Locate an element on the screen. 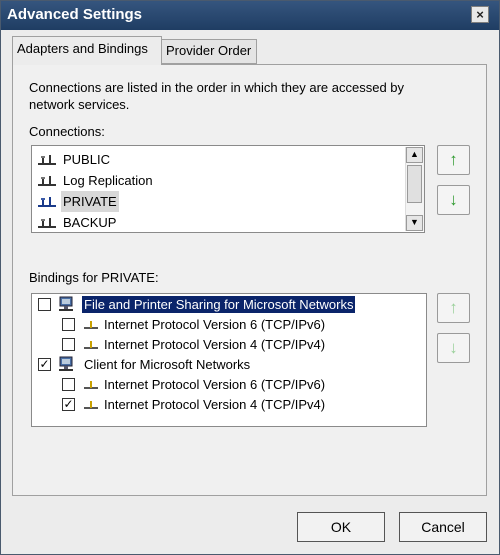 Image resolution: width=500 pixels, height=555 pixels. scroll-down-button: ▼ is located at coordinates (414, 223).